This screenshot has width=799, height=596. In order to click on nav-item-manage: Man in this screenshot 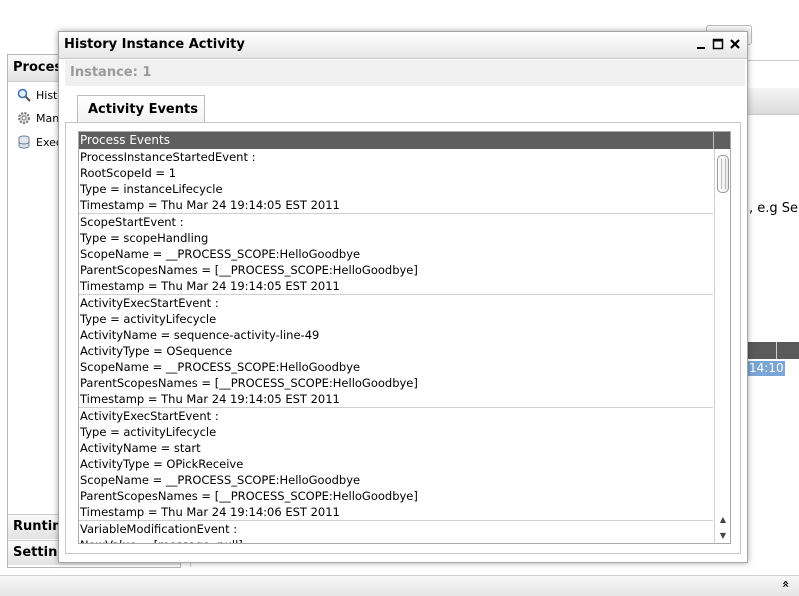, I will do `click(37, 118)`.